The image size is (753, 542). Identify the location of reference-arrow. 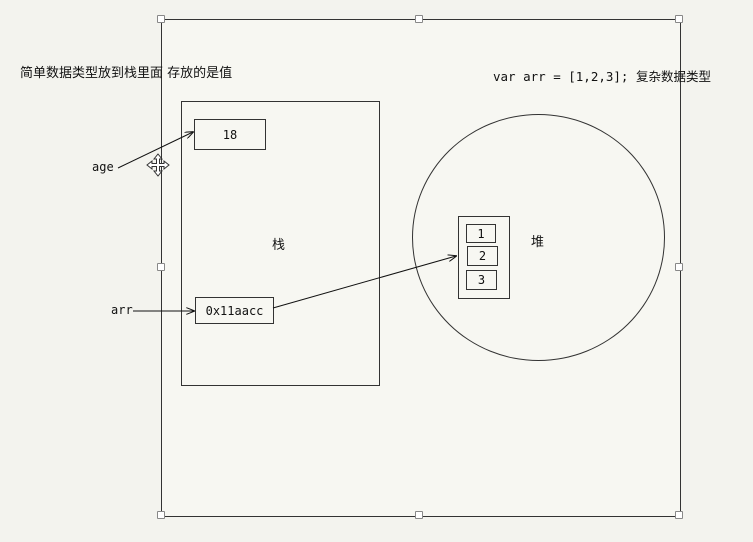
(364, 282).